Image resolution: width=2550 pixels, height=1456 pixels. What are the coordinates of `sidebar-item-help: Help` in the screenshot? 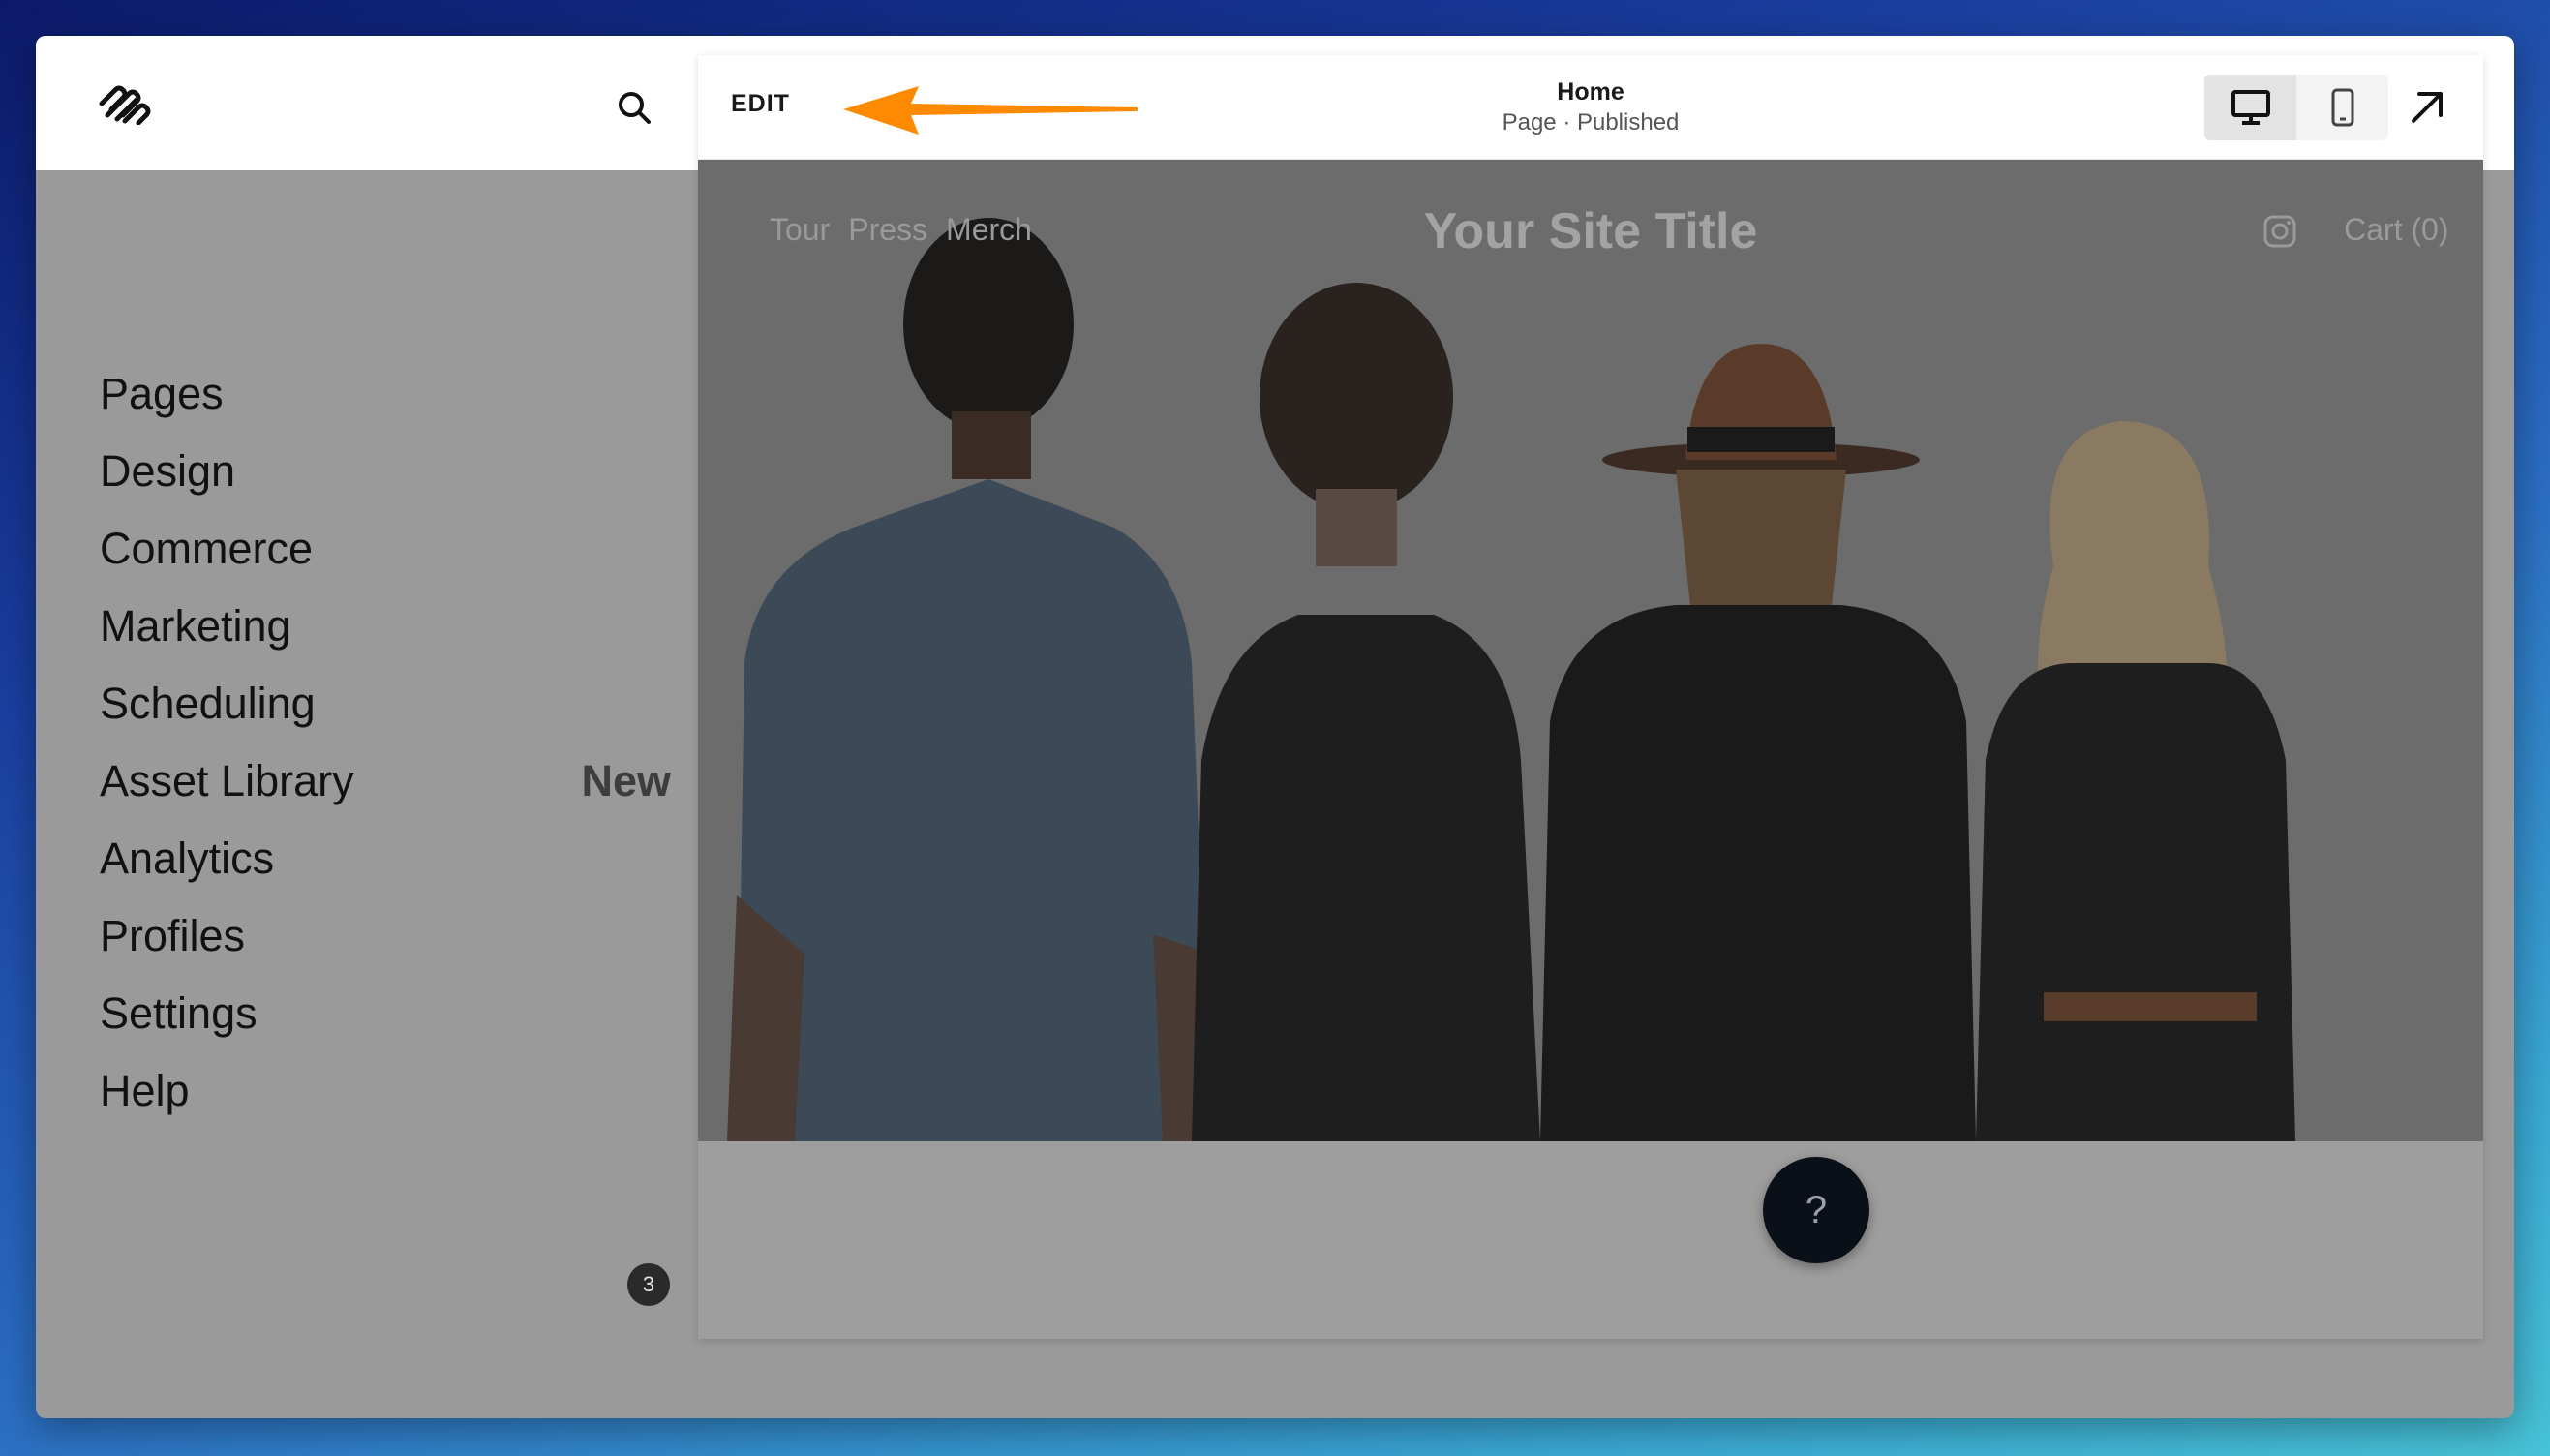 It's located at (385, 1091).